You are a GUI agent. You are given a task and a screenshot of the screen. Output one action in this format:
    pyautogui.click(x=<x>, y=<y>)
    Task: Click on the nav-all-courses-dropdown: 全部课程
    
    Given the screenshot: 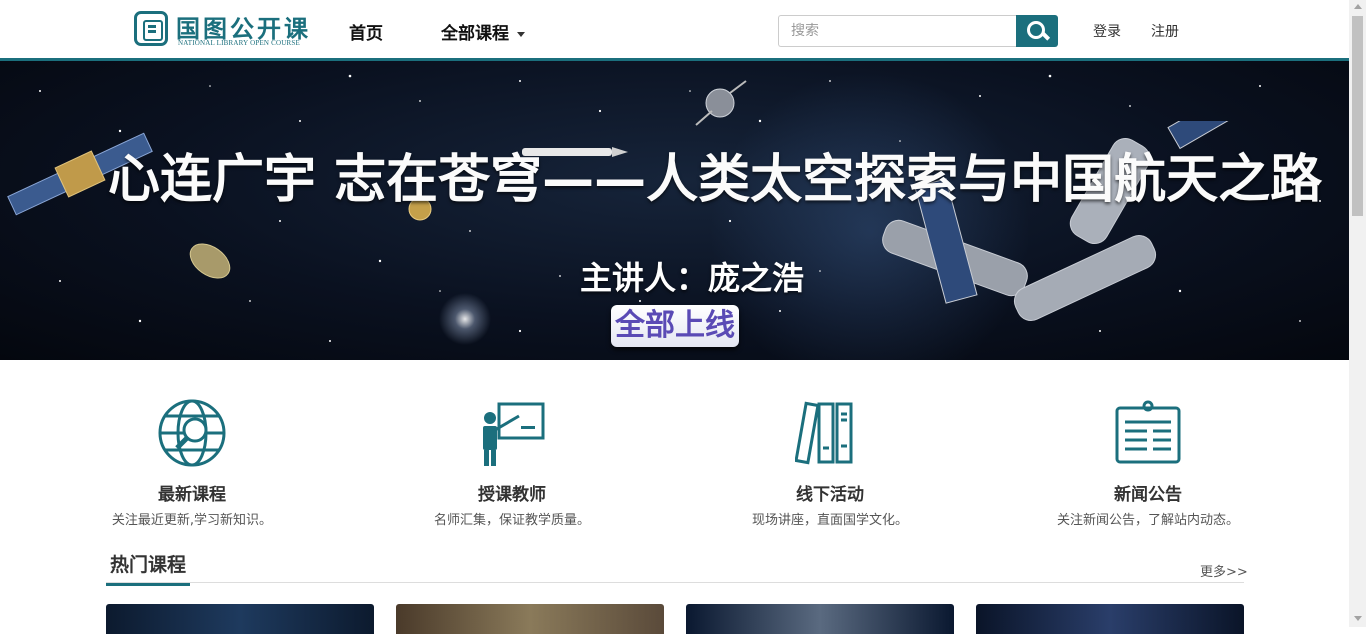 What is the action you would take?
    pyautogui.click(x=483, y=31)
    